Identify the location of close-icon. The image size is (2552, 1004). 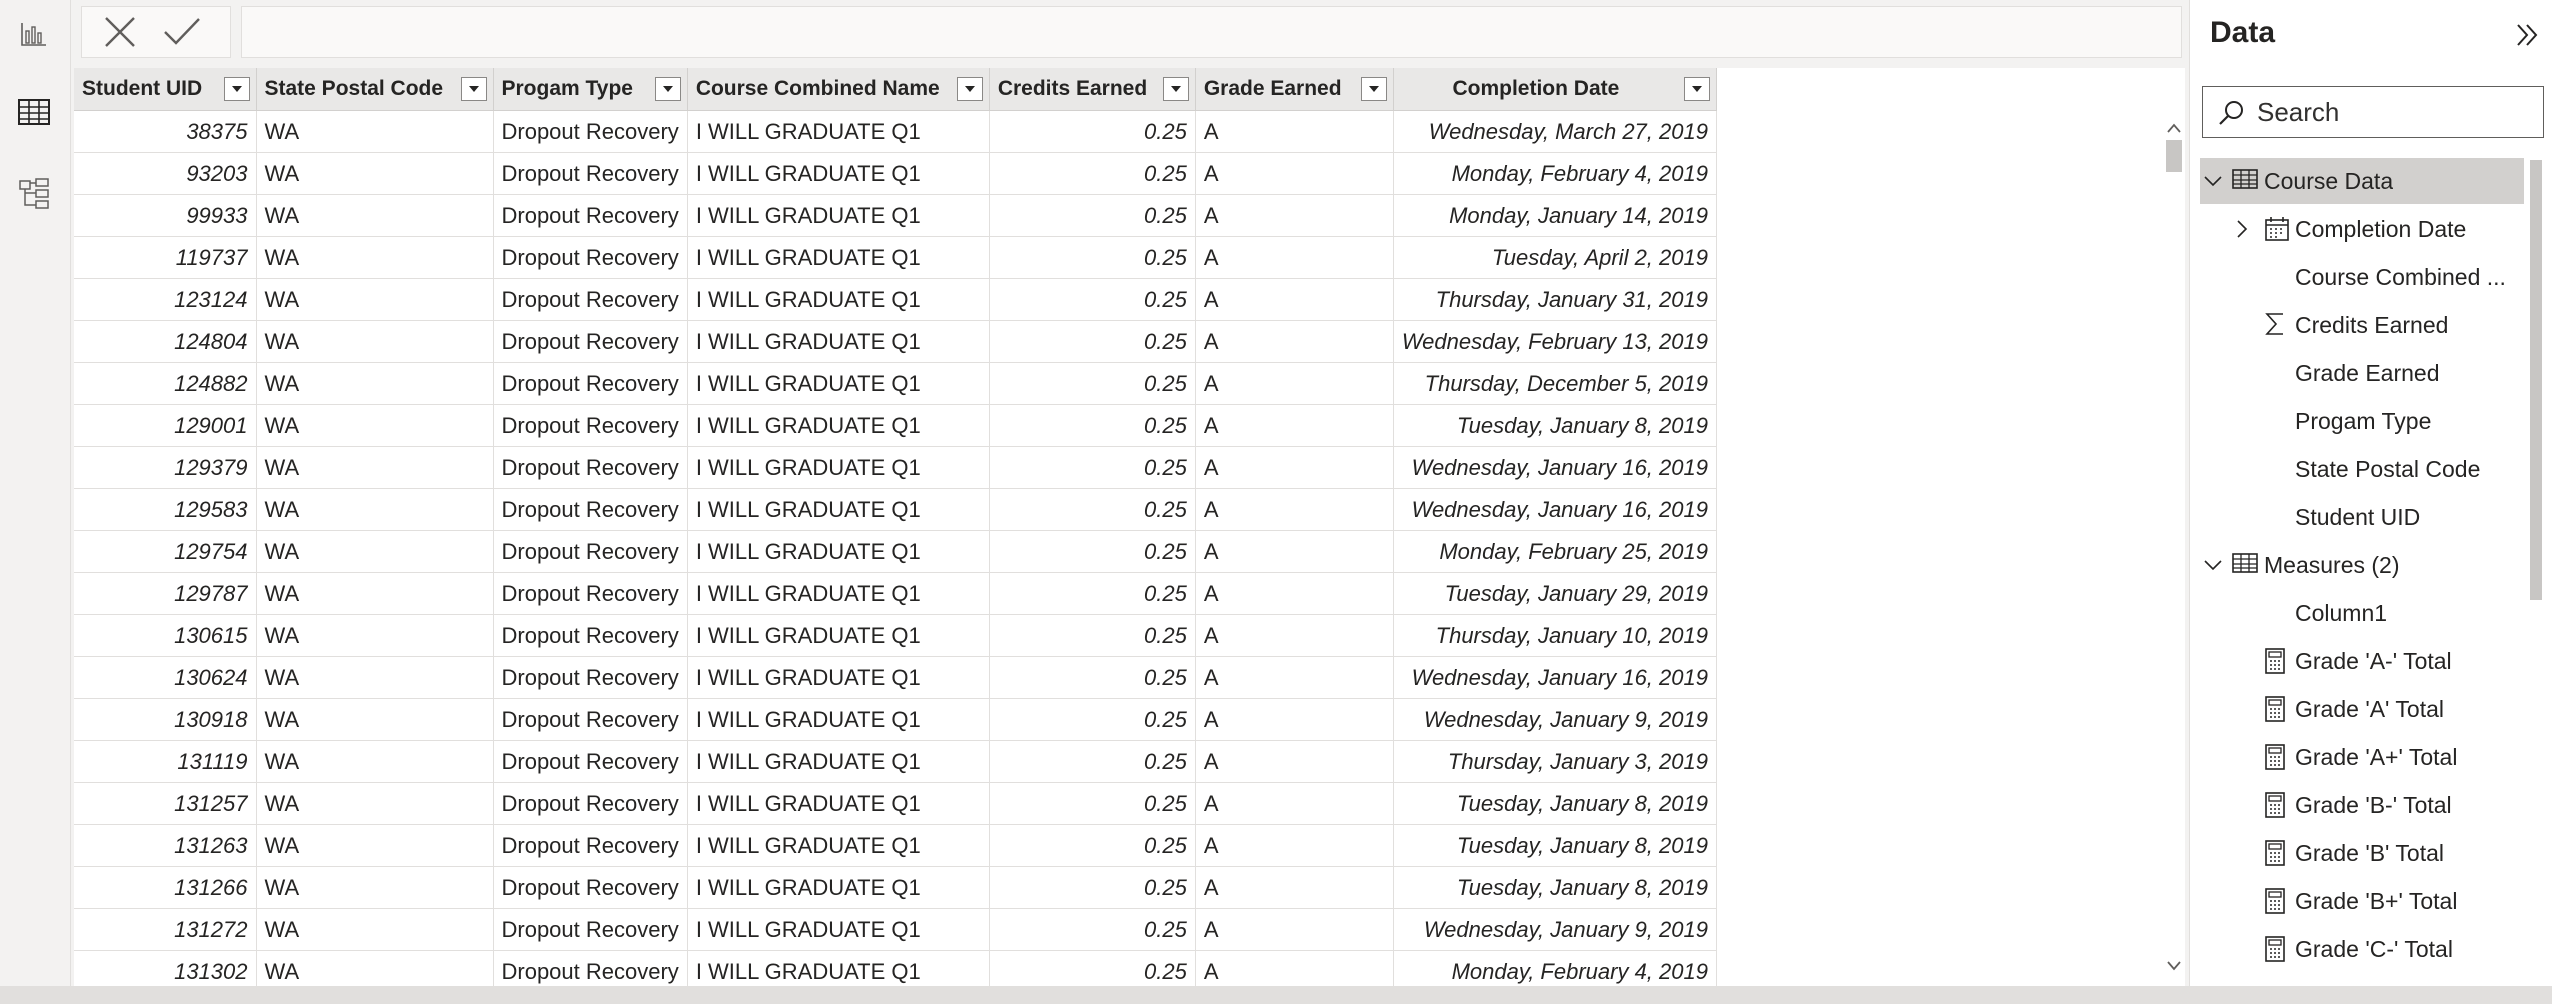
(120, 32).